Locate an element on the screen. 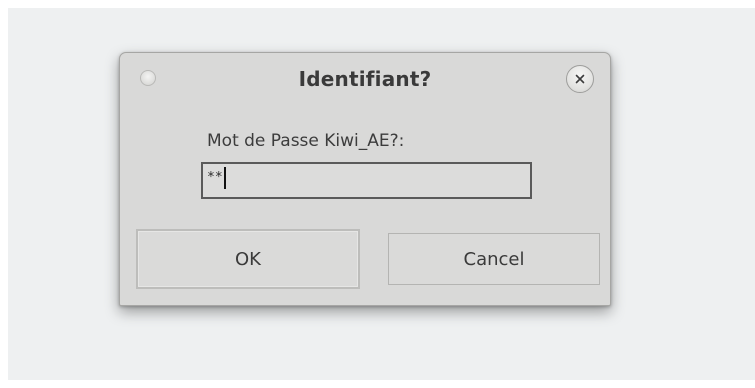  close-icon is located at coordinates (580, 79).